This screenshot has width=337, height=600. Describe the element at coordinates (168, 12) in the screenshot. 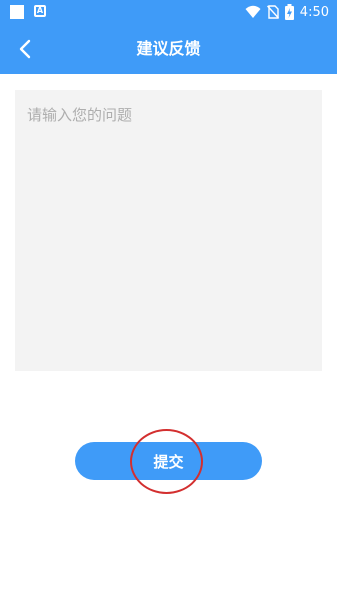

I see `status-bar: A 4:50` at that location.